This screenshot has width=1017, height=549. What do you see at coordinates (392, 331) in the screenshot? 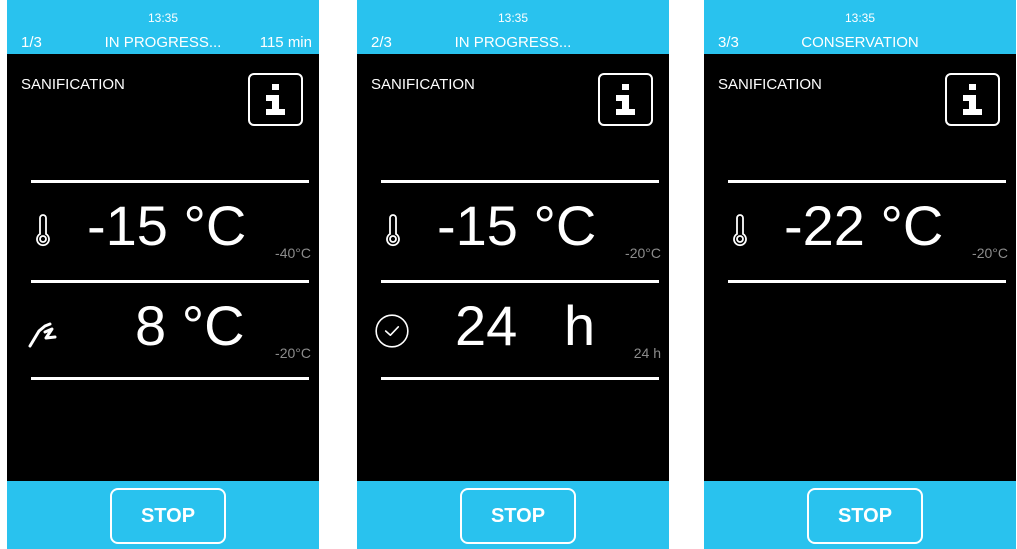
I see `clock-icon` at bounding box center [392, 331].